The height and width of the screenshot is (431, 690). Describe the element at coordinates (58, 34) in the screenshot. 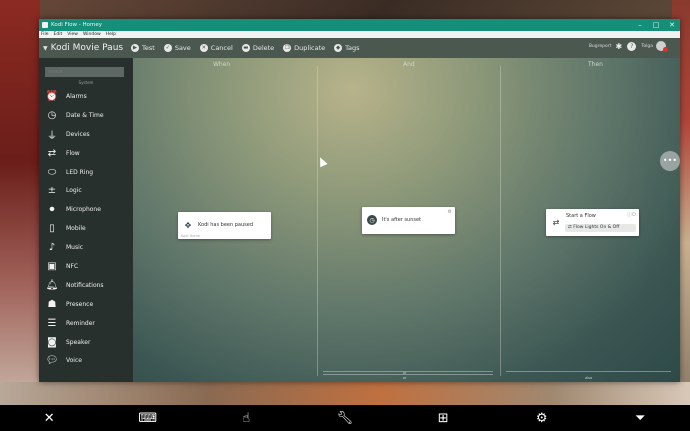

I see `menu-edit: Edit` at that location.